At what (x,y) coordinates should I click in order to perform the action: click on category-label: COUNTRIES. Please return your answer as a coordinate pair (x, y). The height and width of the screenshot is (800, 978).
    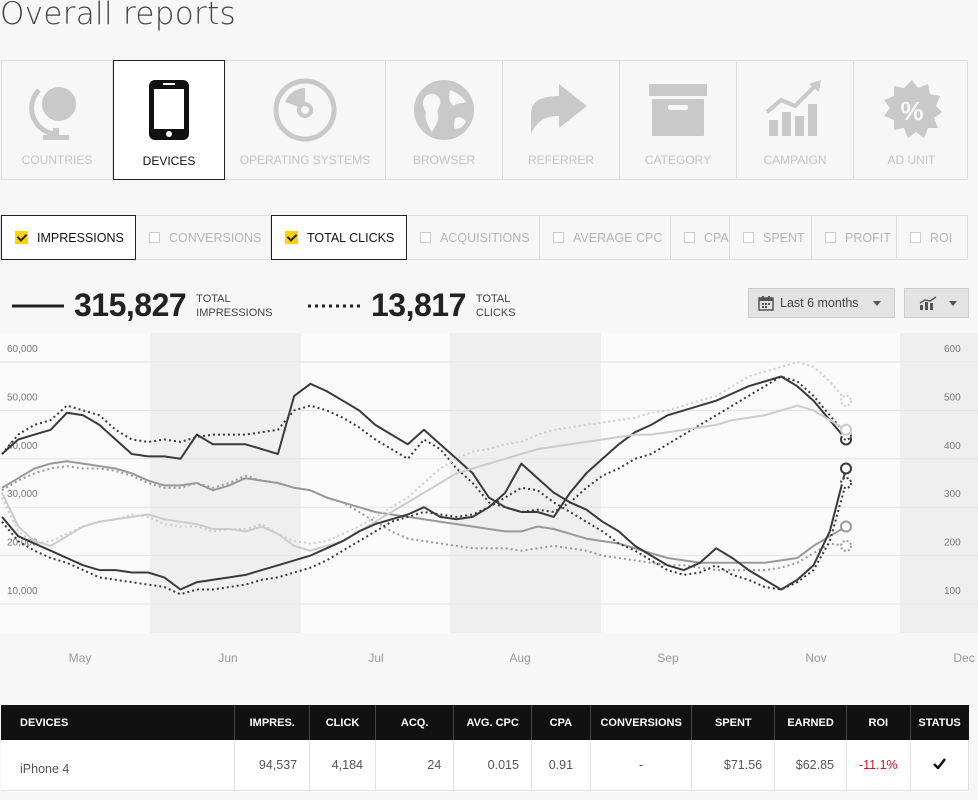
    Looking at the image, I should click on (57, 160).